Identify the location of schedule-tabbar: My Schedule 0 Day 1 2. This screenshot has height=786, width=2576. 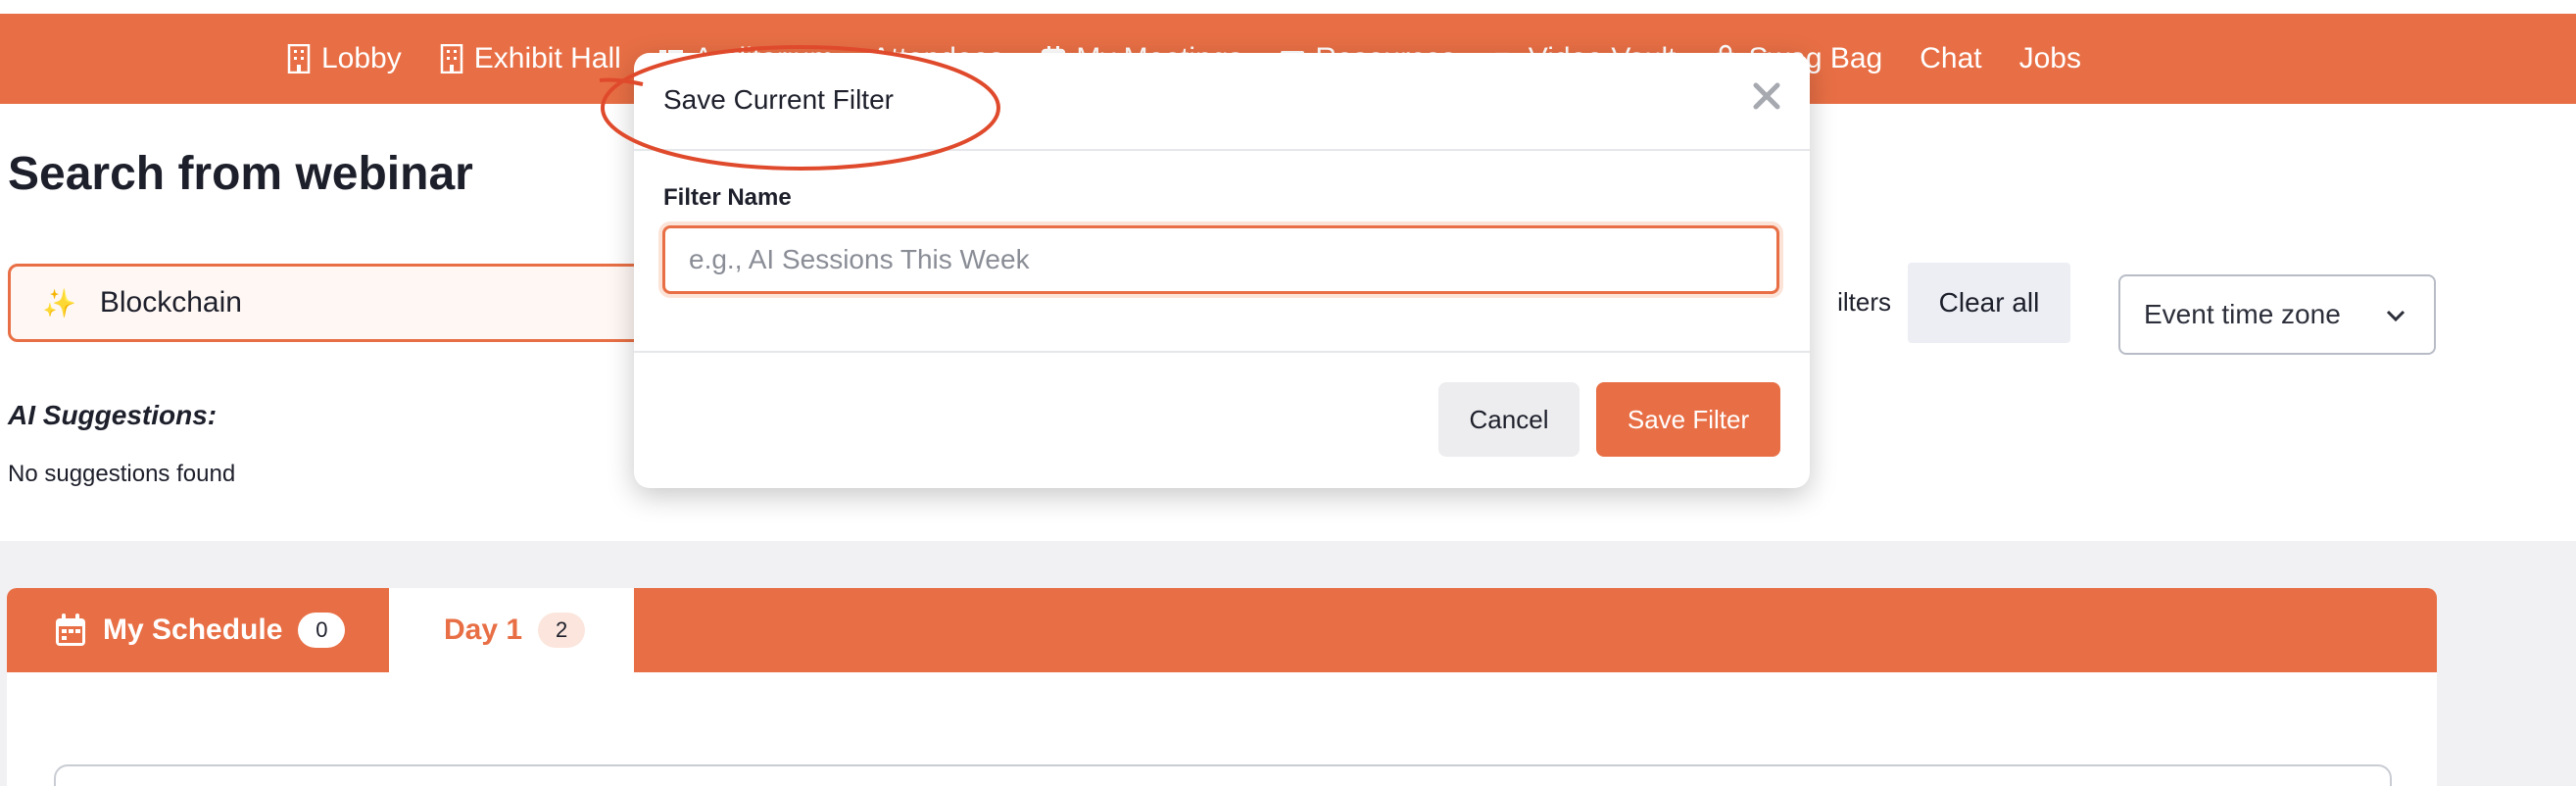
(1222, 630).